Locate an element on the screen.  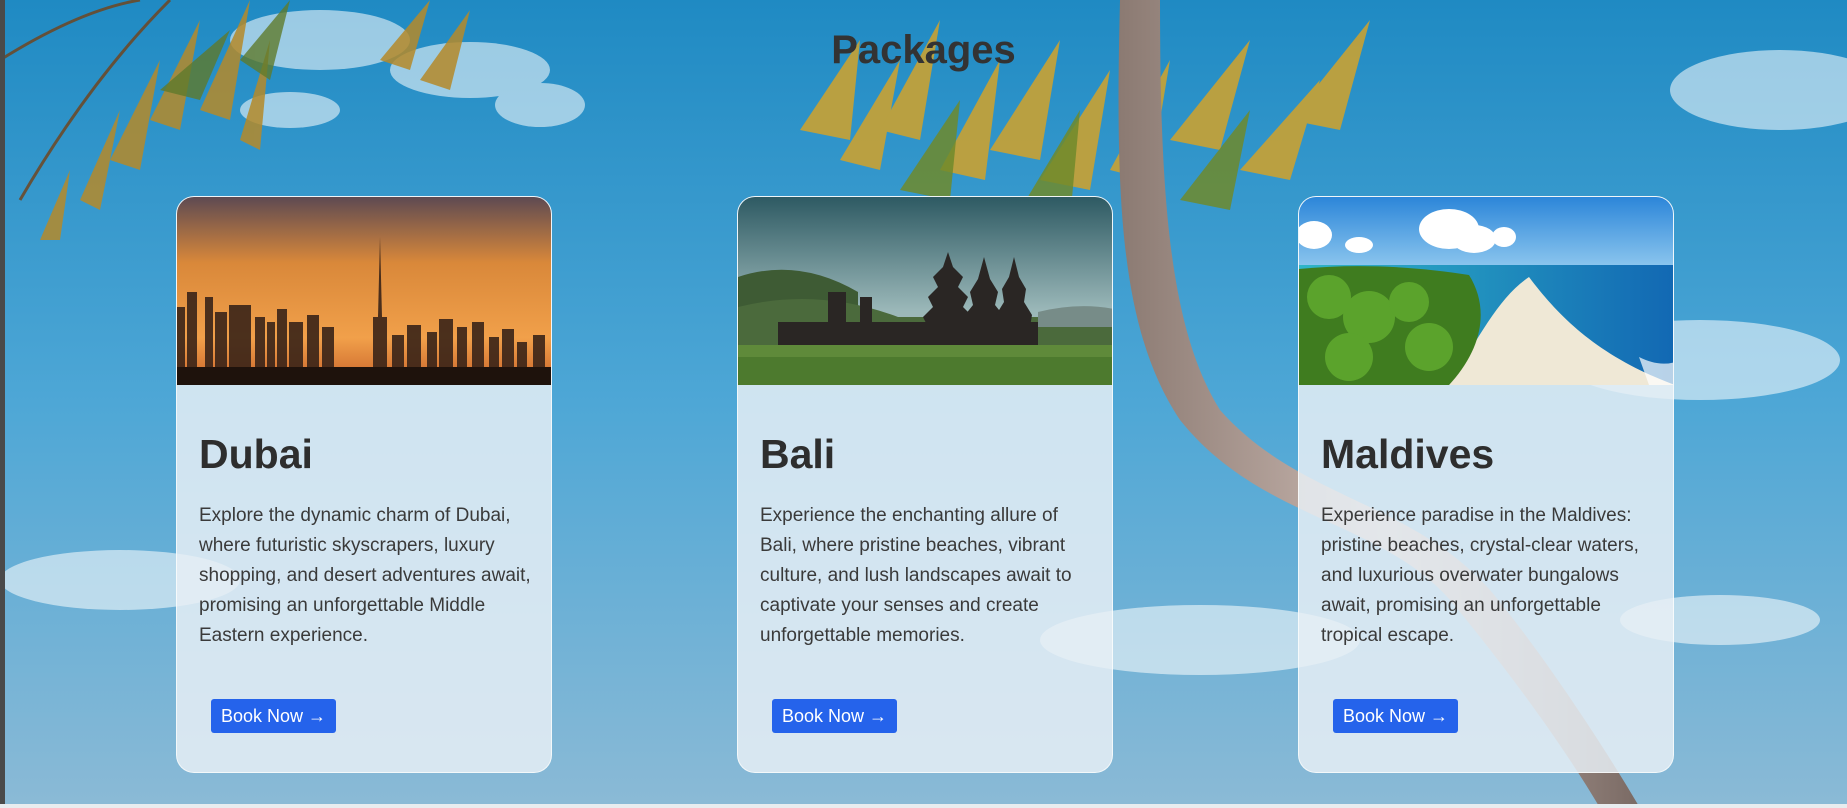
book-now-button-bali: Book Now → is located at coordinates (835, 716).